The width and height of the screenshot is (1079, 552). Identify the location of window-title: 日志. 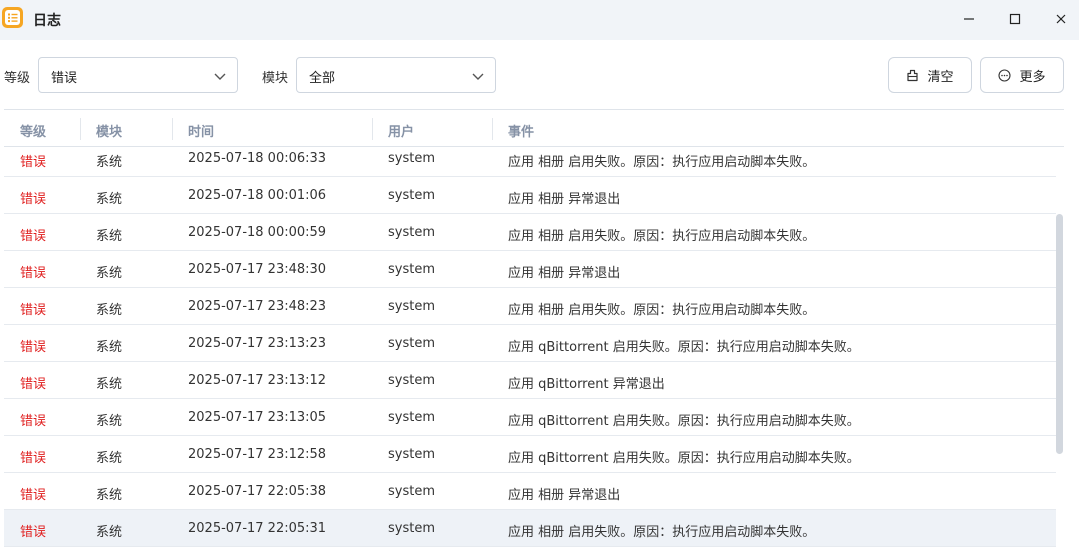
(47, 21).